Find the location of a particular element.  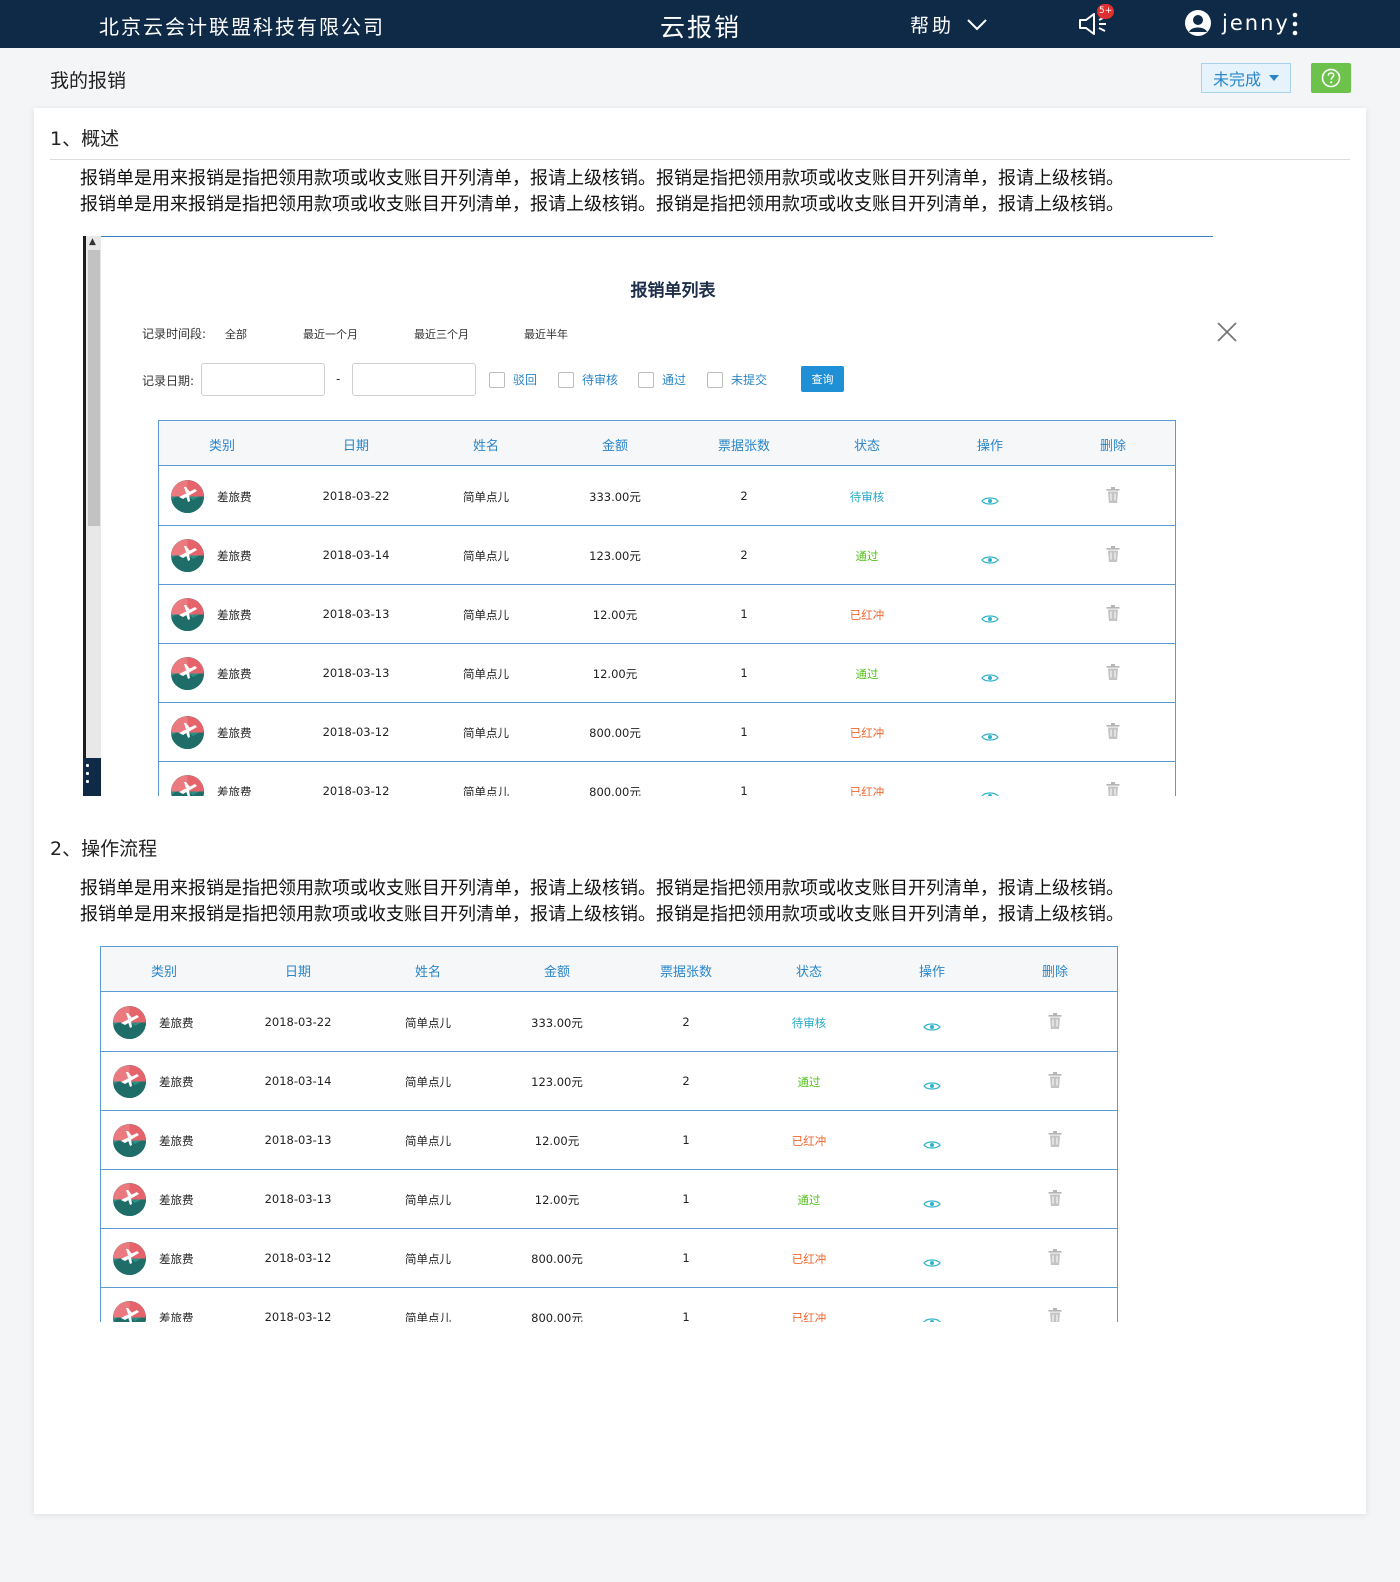

checkbox-approved: 通过 is located at coordinates (662, 379).